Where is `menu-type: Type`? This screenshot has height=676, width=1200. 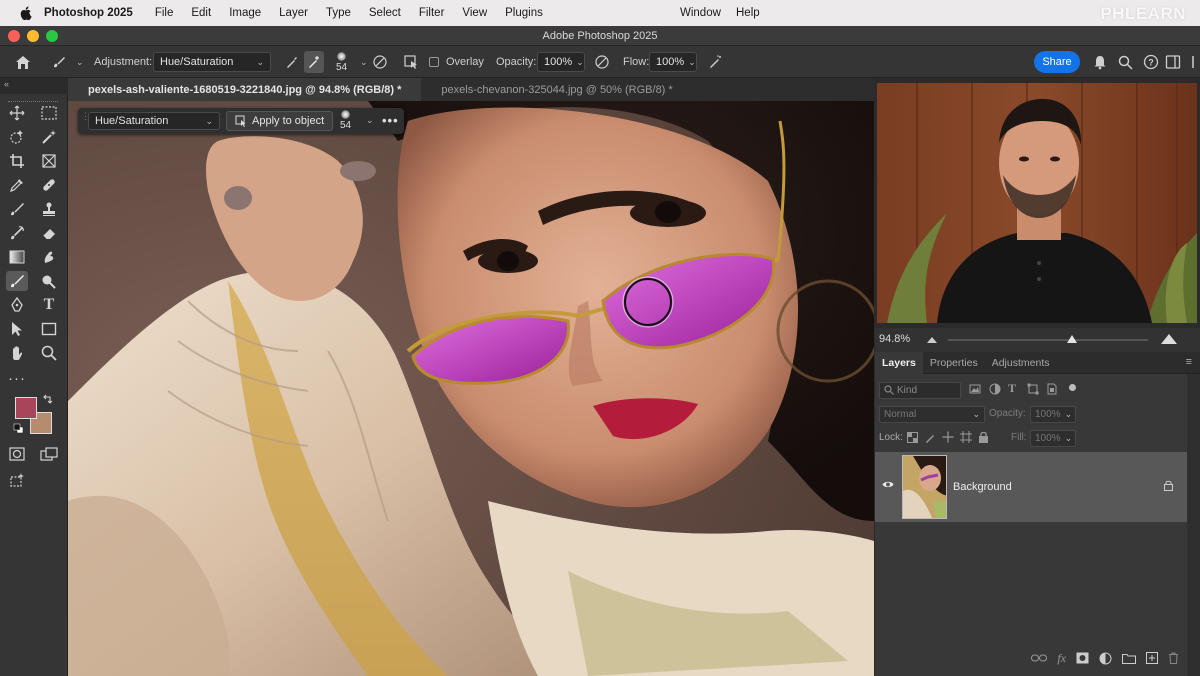
menu-type: Type is located at coordinates (338, 13).